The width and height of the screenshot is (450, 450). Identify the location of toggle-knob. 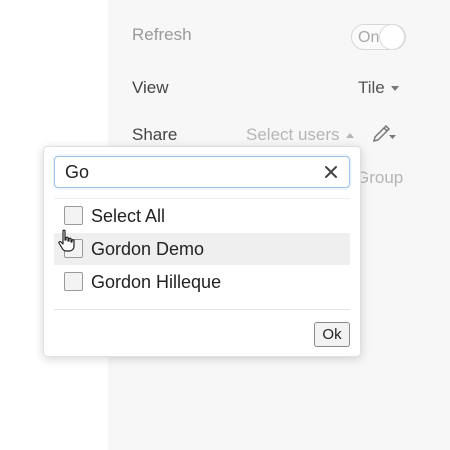
(392, 37).